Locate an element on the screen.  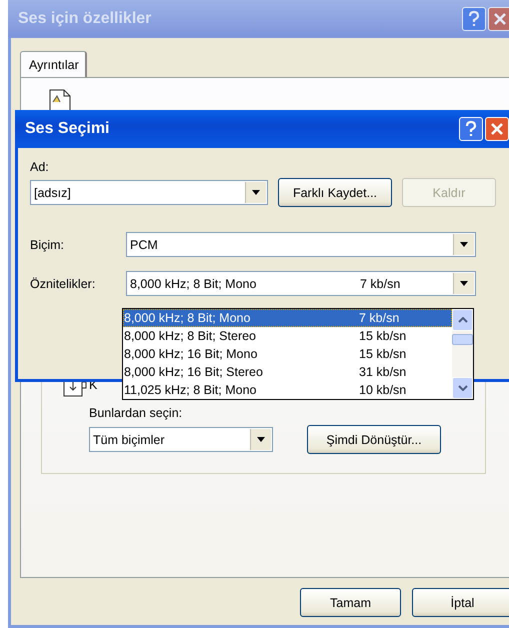
list-item: 8,000 kHz; 16 Bit; Stereo 31 kb/sn is located at coordinates (287, 372).